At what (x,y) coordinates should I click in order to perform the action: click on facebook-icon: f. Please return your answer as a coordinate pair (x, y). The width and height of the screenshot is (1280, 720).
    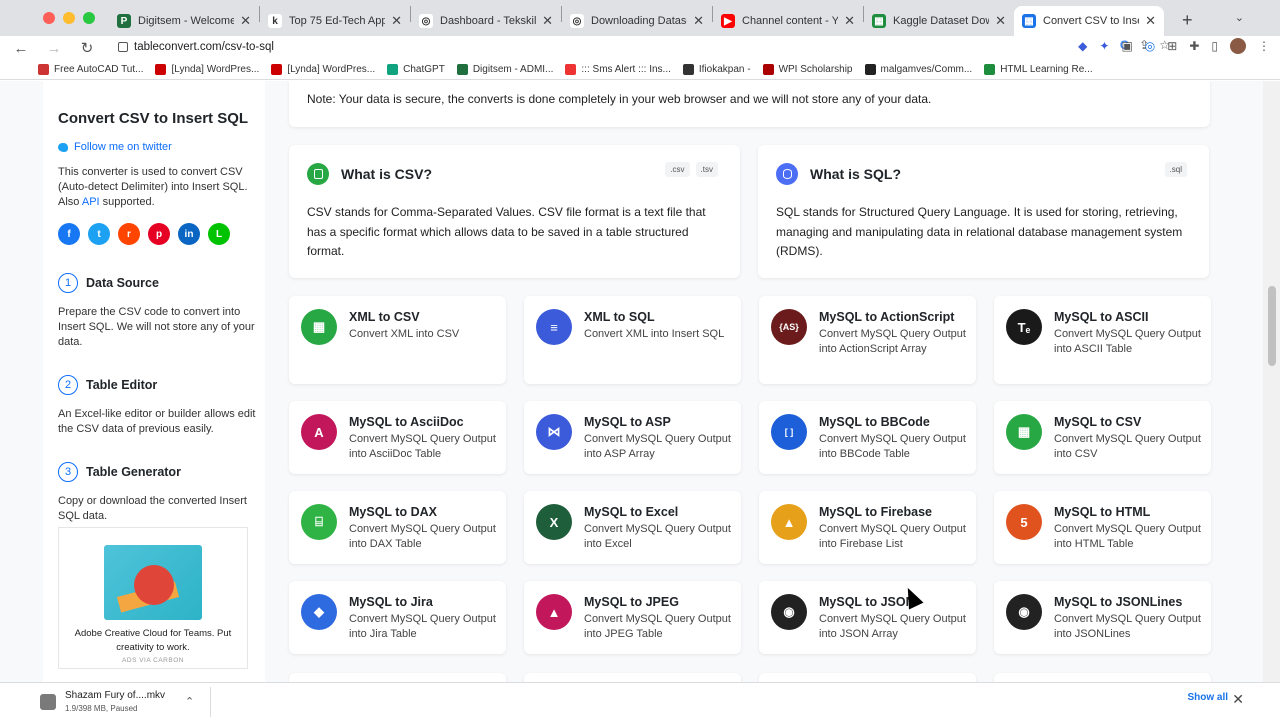
    Looking at the image, I should click on (69, 234).